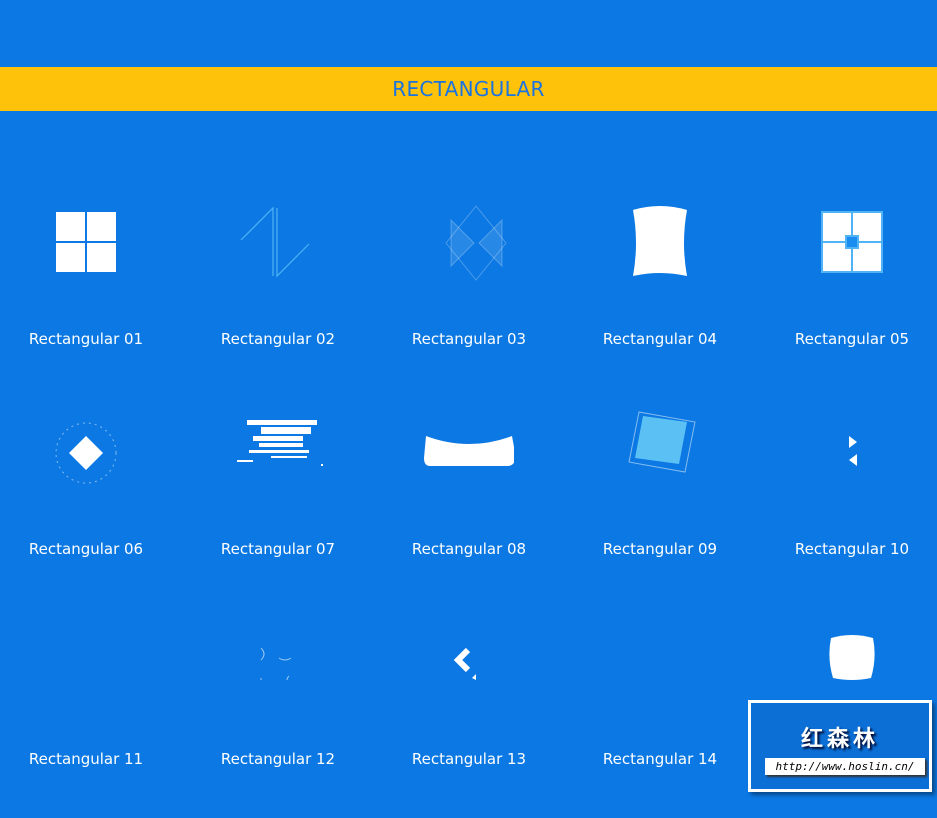 This screenshot has width=937, height=818. I want to click on preset-item: Rectangular 02, so click(278, 298).